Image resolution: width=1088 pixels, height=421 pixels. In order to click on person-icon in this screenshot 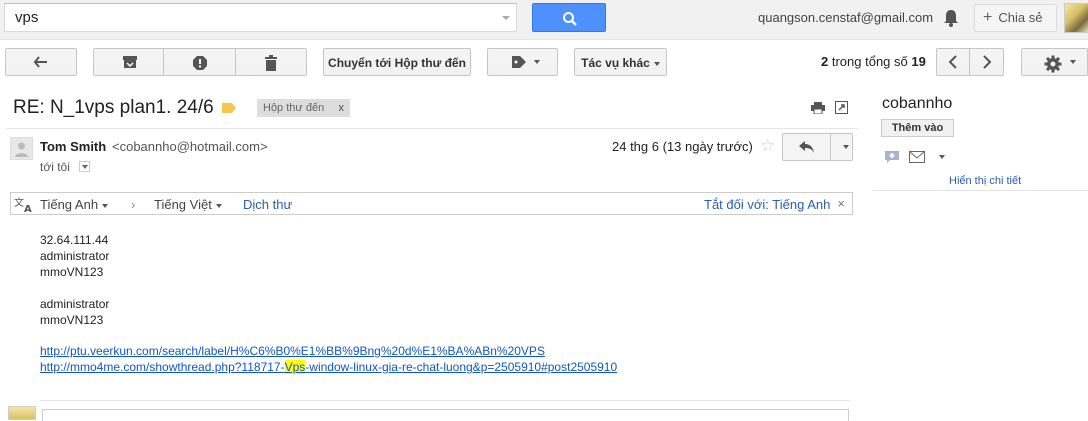, I will do `click(21, 149)`.